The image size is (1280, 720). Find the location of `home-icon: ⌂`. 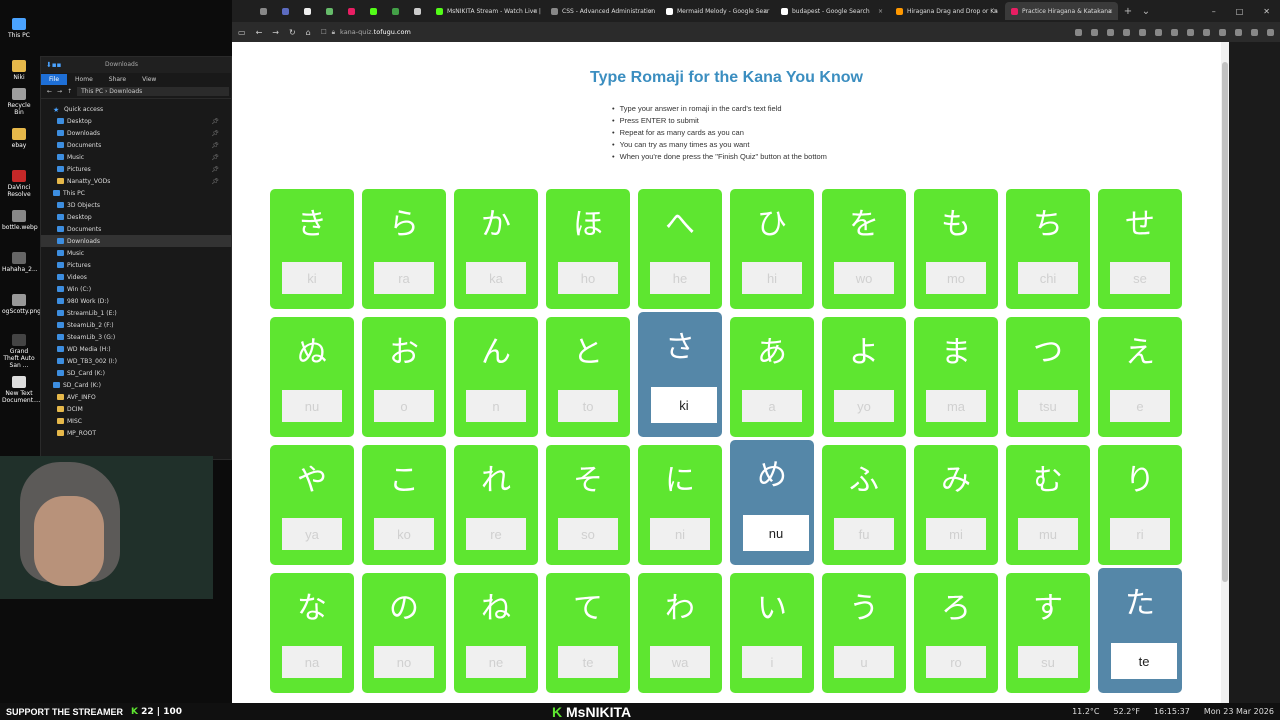

home-icon: ⌂ is located at coordinates (308, 32).